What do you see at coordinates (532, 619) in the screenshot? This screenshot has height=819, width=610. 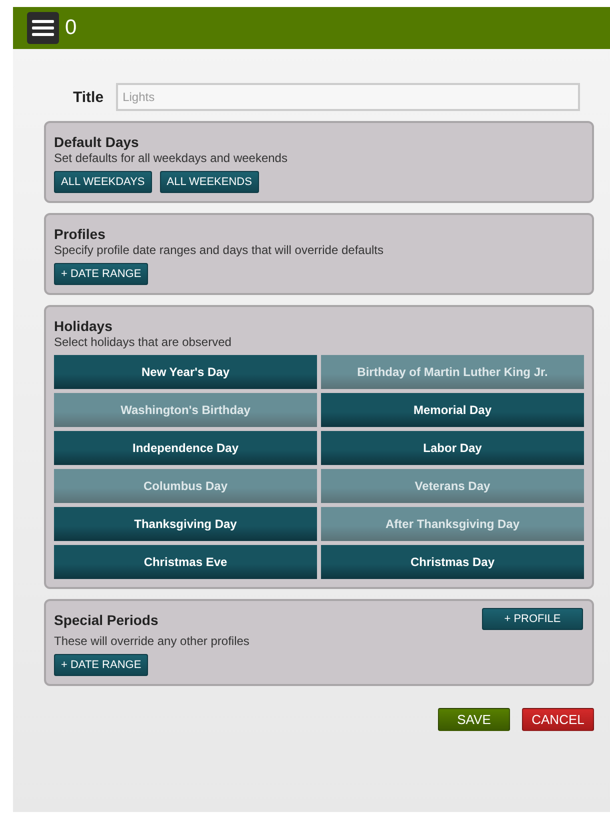 I see `add-profile-button: + PROFILE` at bounding box center [532, 619].